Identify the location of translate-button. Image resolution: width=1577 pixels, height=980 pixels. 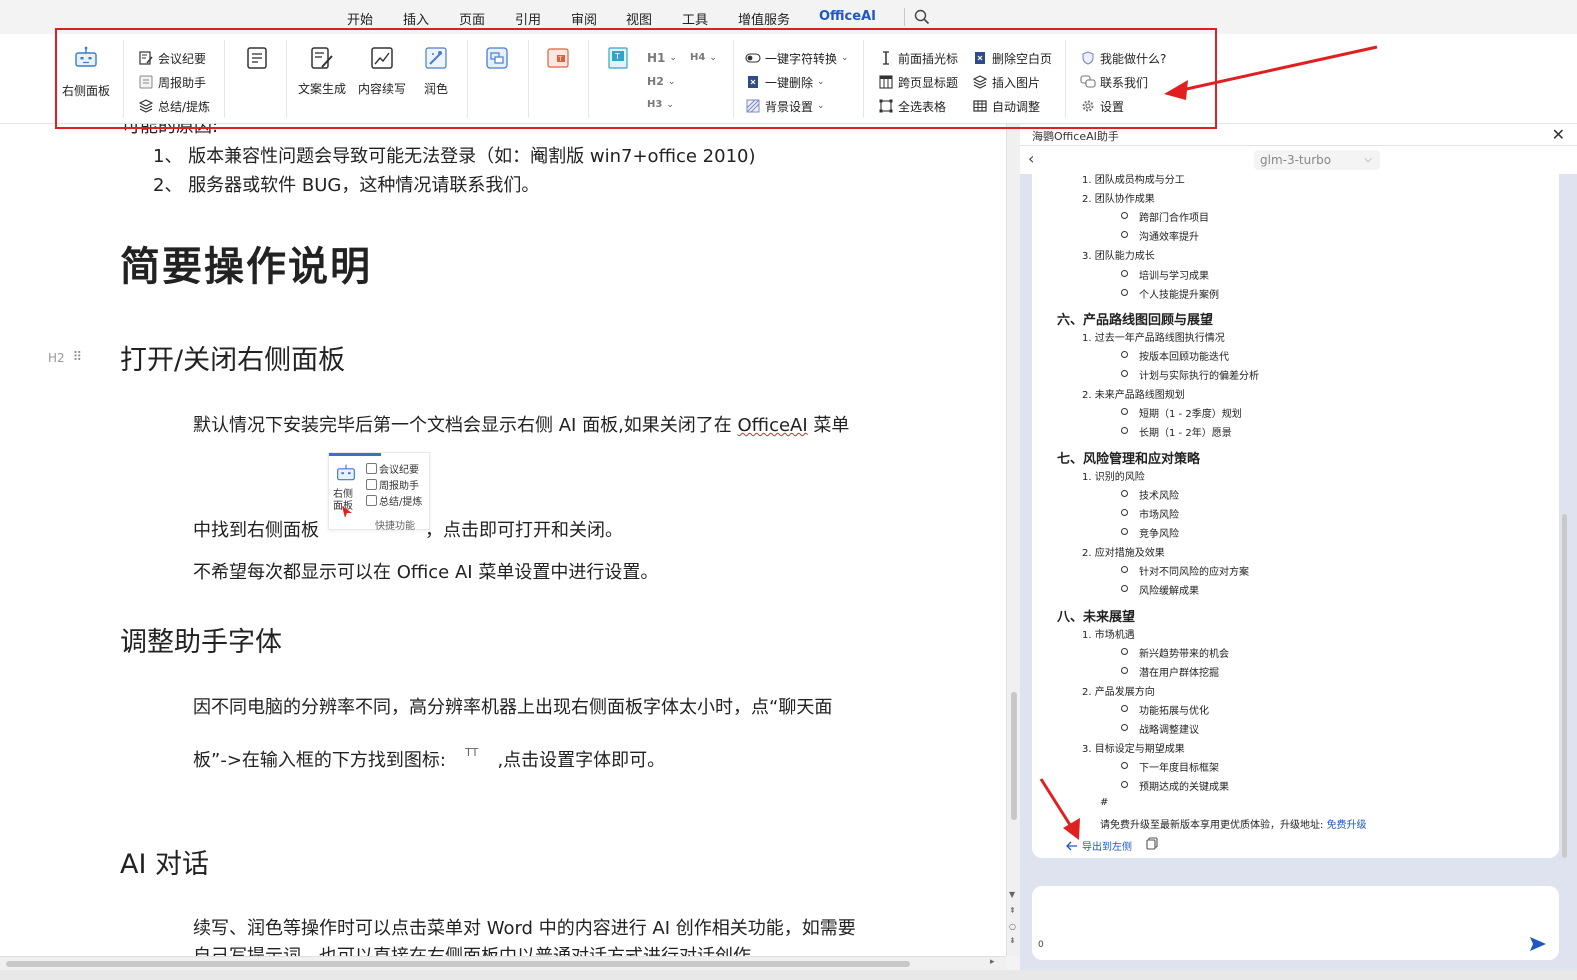
(497, 58).